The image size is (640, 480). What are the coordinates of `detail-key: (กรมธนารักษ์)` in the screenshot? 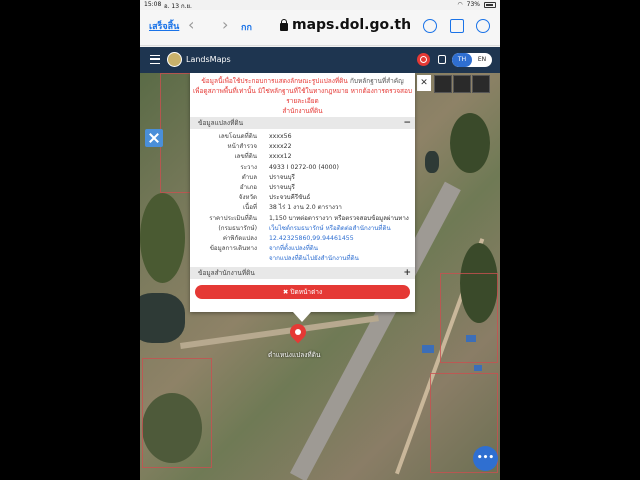 It's located at (237, 228).